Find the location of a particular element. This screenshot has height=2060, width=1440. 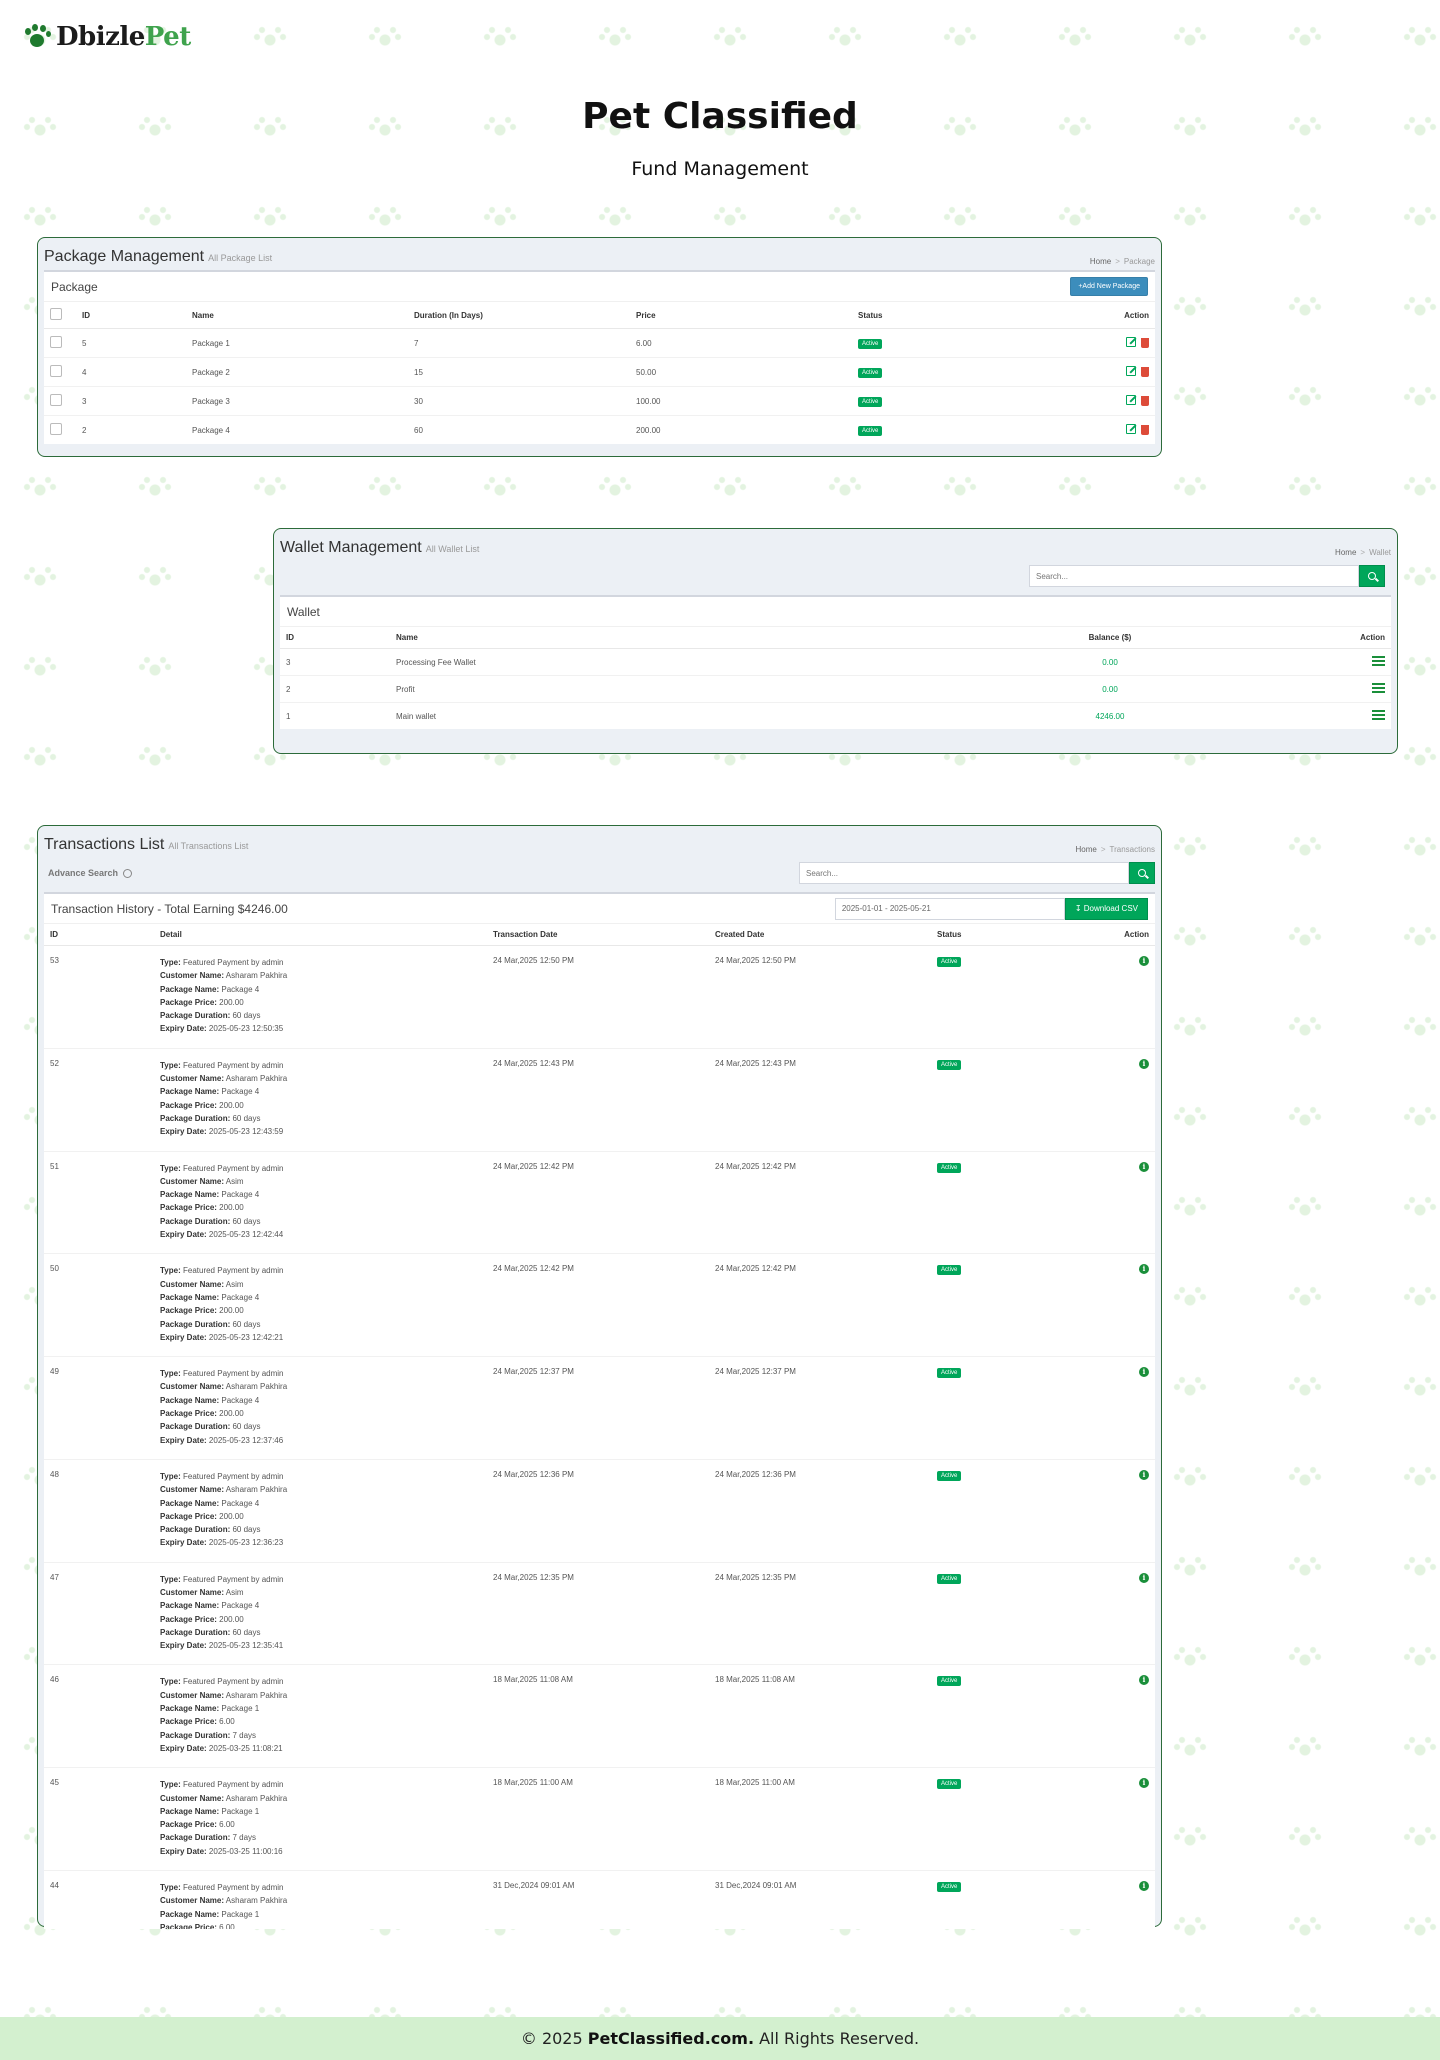

cell-id: 46 is located at coordinates (99, 1716).